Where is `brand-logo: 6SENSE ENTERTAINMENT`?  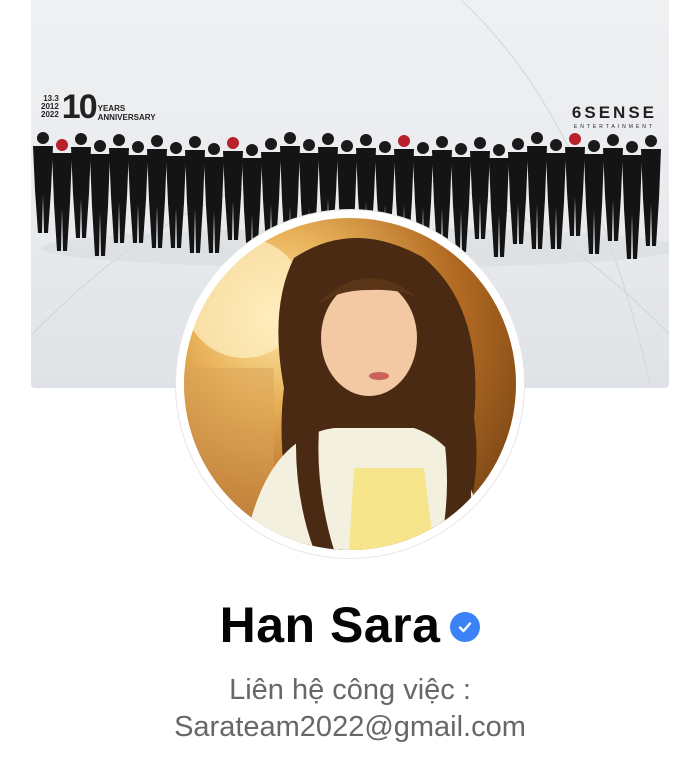
brand-logo: 6SENSE ENTERTAINMENT is located at coordinates (614, 116).